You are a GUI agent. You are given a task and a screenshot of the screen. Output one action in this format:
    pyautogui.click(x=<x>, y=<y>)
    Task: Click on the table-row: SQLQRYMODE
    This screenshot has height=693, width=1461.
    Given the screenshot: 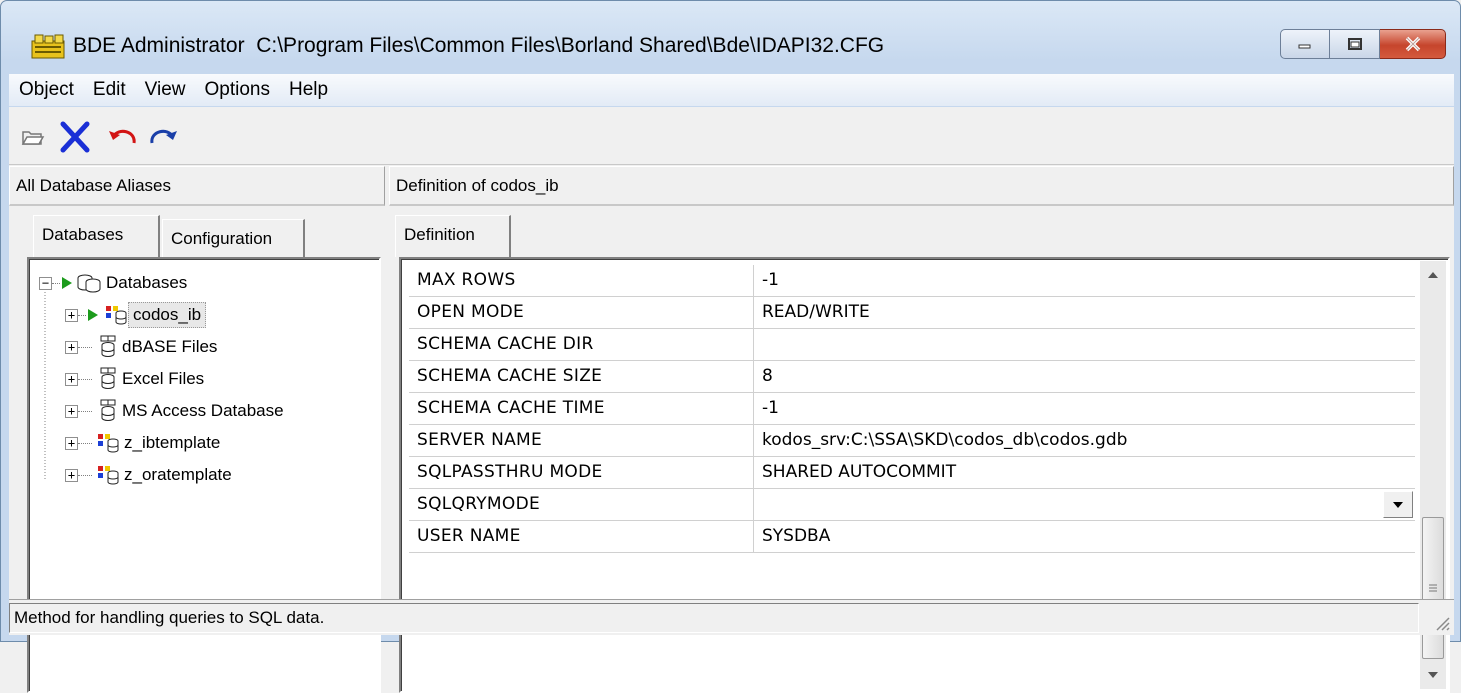 What is the action you would take?
    pyautogui.click(x=912, y=505)
    